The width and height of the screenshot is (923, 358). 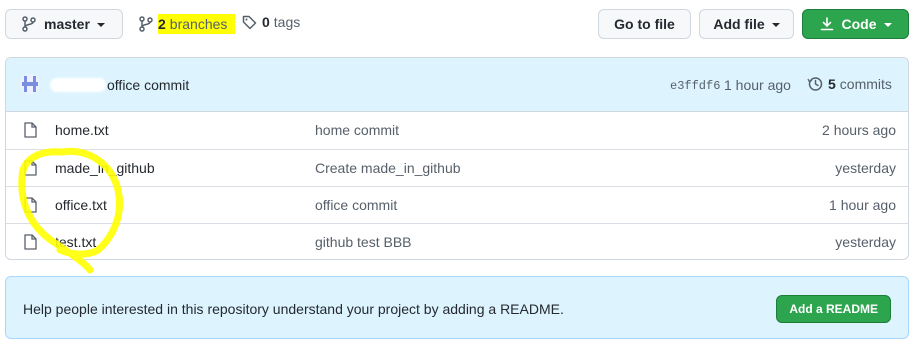 What do you see at coordinates (457, 130) in the screenshot?
I see `file-row: home.txt home commit 2 hours ago` at bounding box center [457, 130].